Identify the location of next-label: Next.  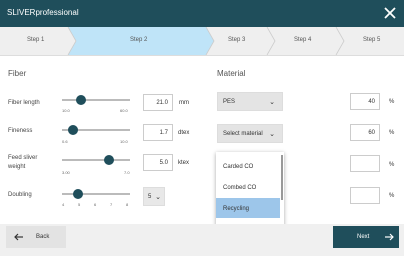
(363, 237).